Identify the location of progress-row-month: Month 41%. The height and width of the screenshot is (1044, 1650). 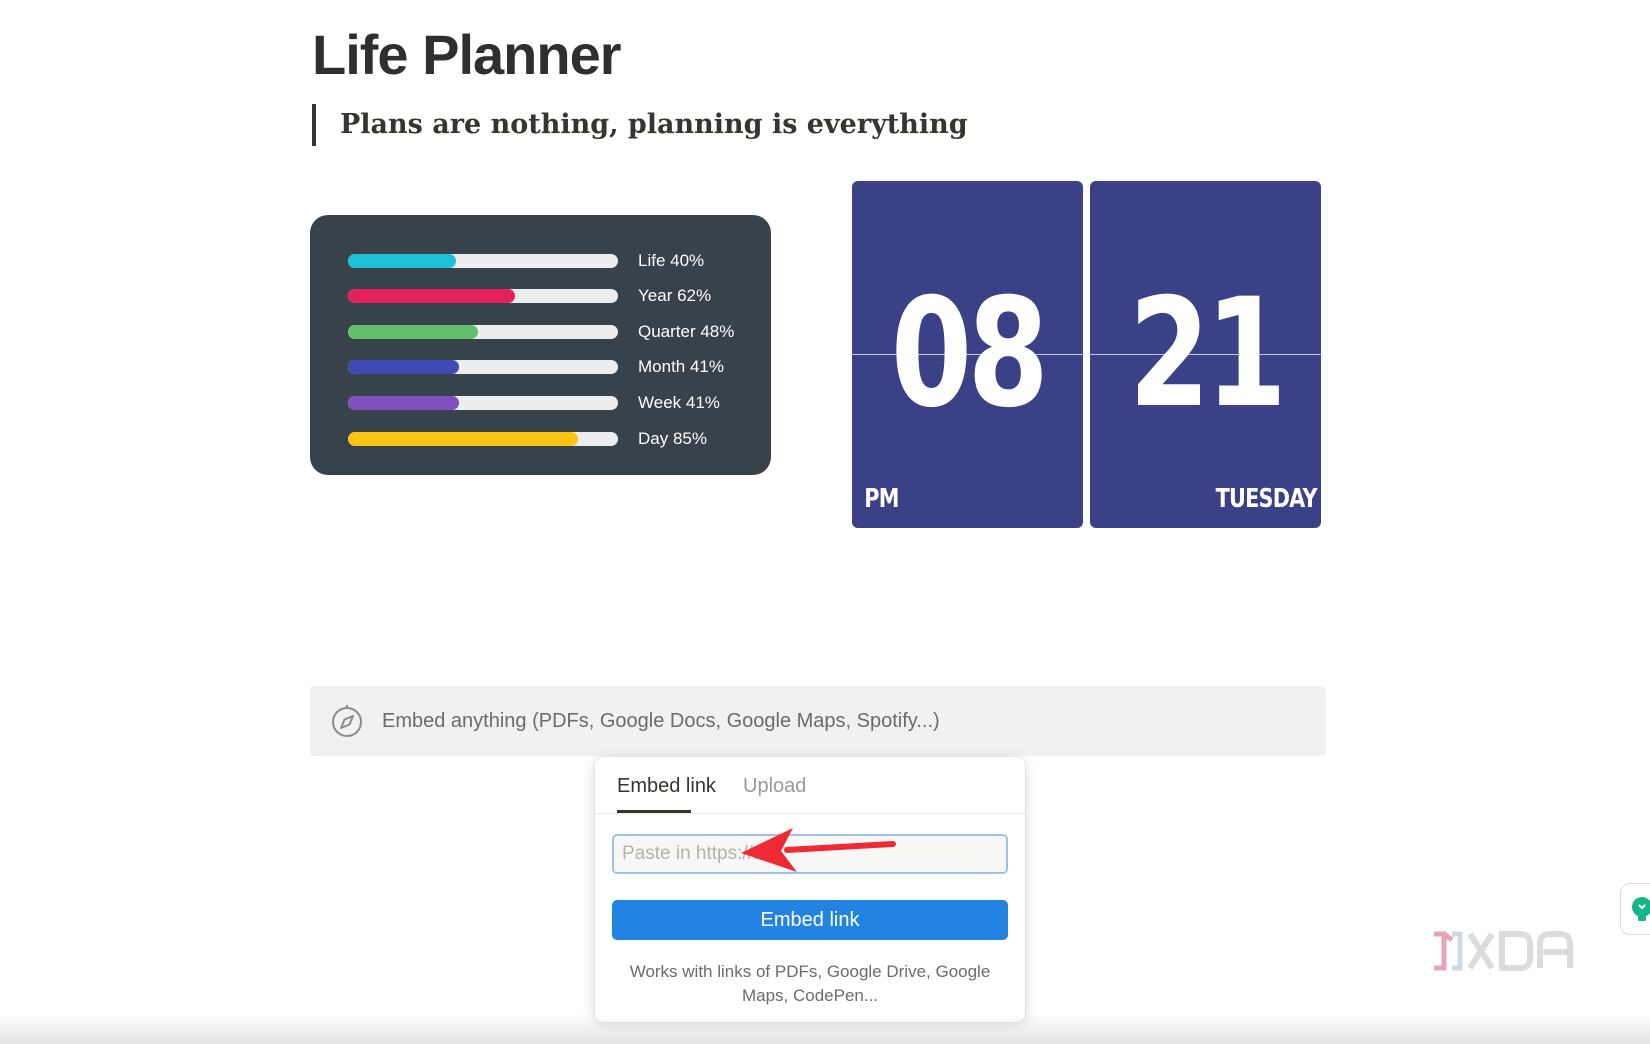
(553, 367).